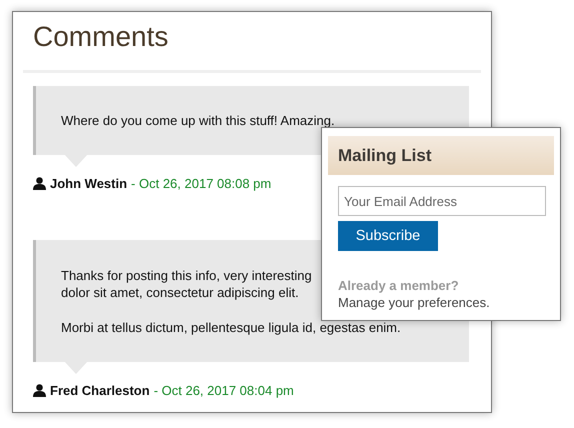 The width and height of the screenshot is (574, 428). Describe the element at coordinates (385, 156) in the screenshot. I see `popup-title: Mailing List` at that location.